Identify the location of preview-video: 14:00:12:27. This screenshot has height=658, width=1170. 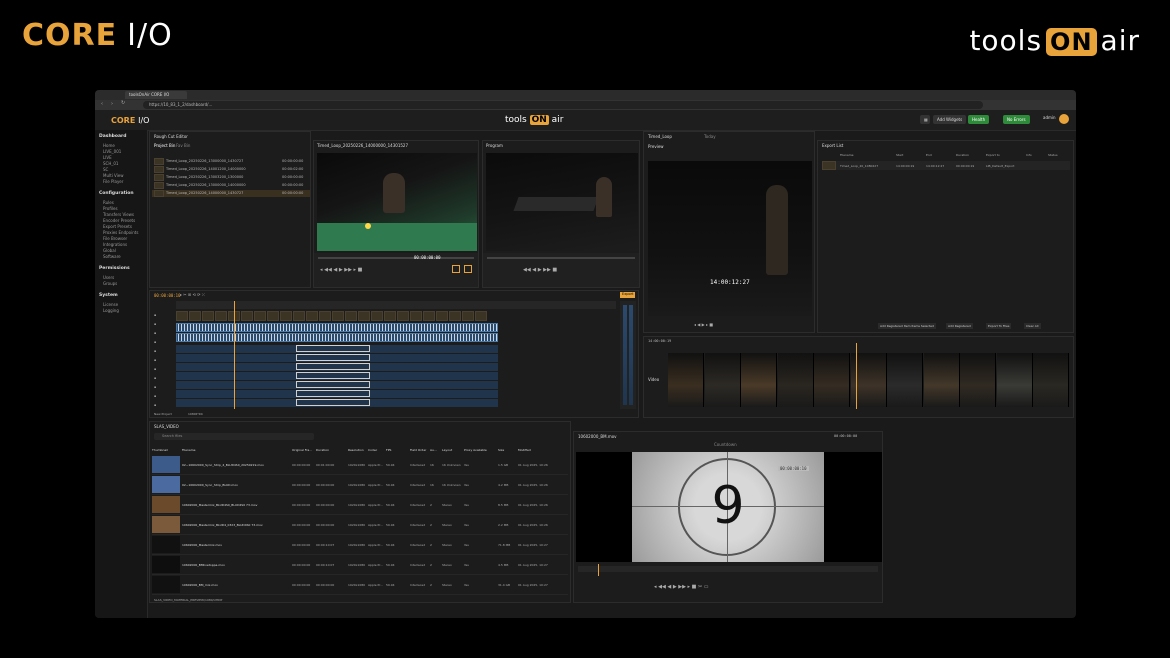
(730, 238).